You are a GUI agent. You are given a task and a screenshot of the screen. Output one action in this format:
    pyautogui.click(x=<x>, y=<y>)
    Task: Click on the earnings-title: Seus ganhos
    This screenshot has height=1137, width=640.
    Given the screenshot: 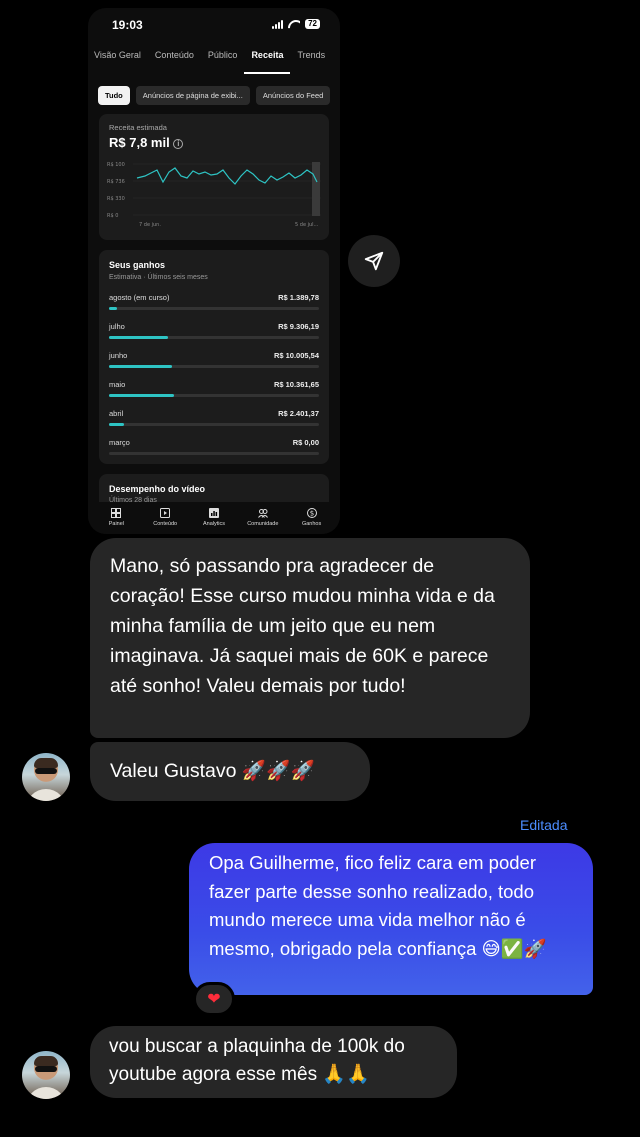 What is the action you would take?
    pyautogui.click(x=137, y=265)
    